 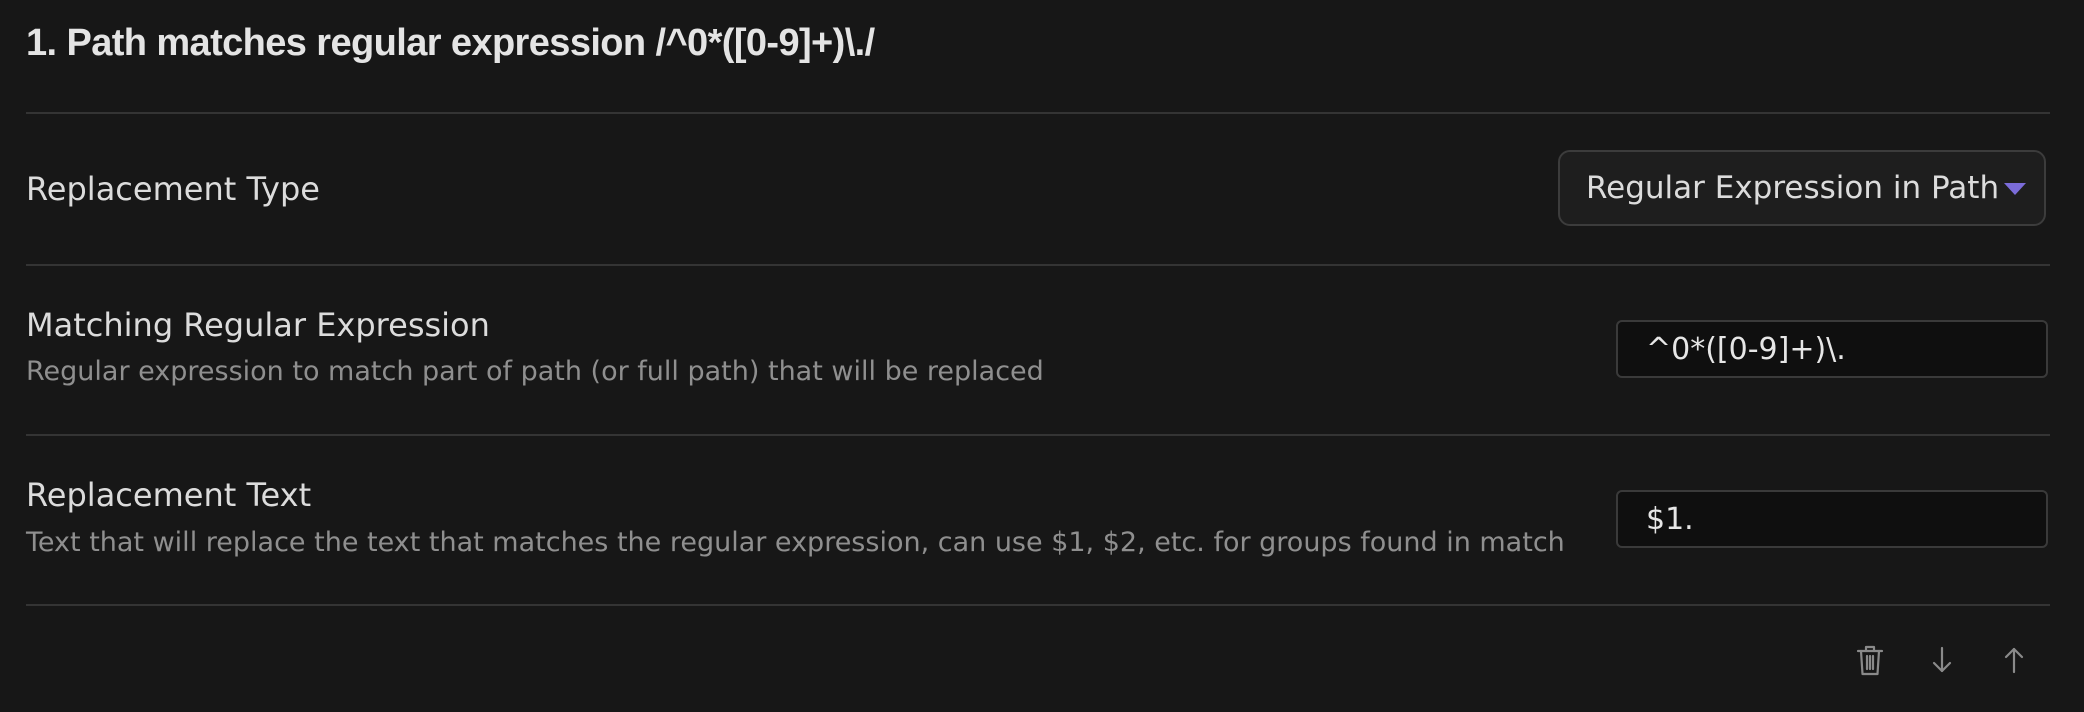 What do you see at coordinates (173, 189) in the screenshot?
I see `replacement-type-label: Replacement Type` at bounding box center [173, 189].